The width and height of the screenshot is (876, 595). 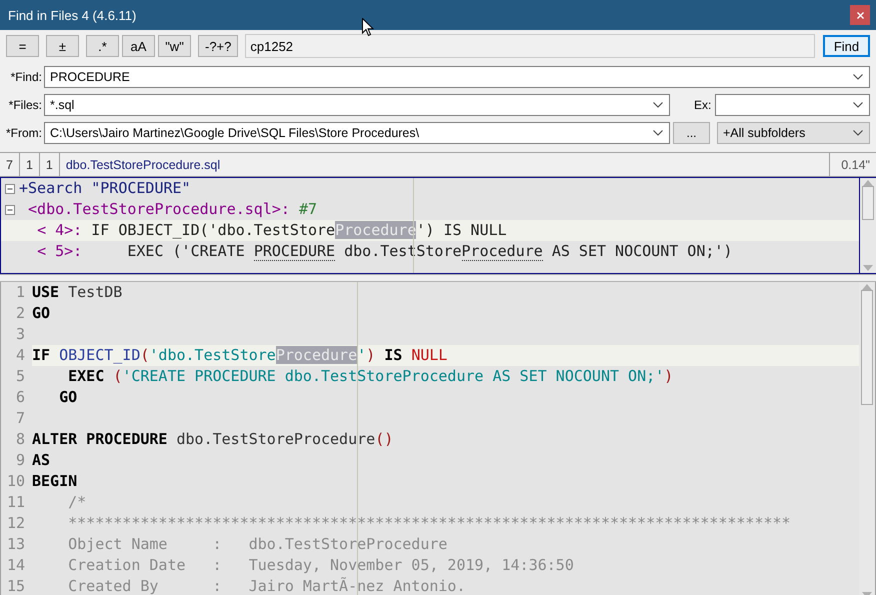 I want to click on option-toggle-button: -?+?, so click(x=218, y=46).